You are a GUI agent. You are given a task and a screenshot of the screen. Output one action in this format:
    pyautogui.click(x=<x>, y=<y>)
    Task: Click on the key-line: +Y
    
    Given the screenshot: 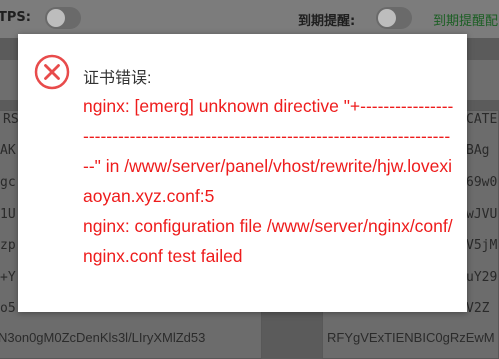 What is the action you would take?
    pyautogui.click(x=8, y=277)
    